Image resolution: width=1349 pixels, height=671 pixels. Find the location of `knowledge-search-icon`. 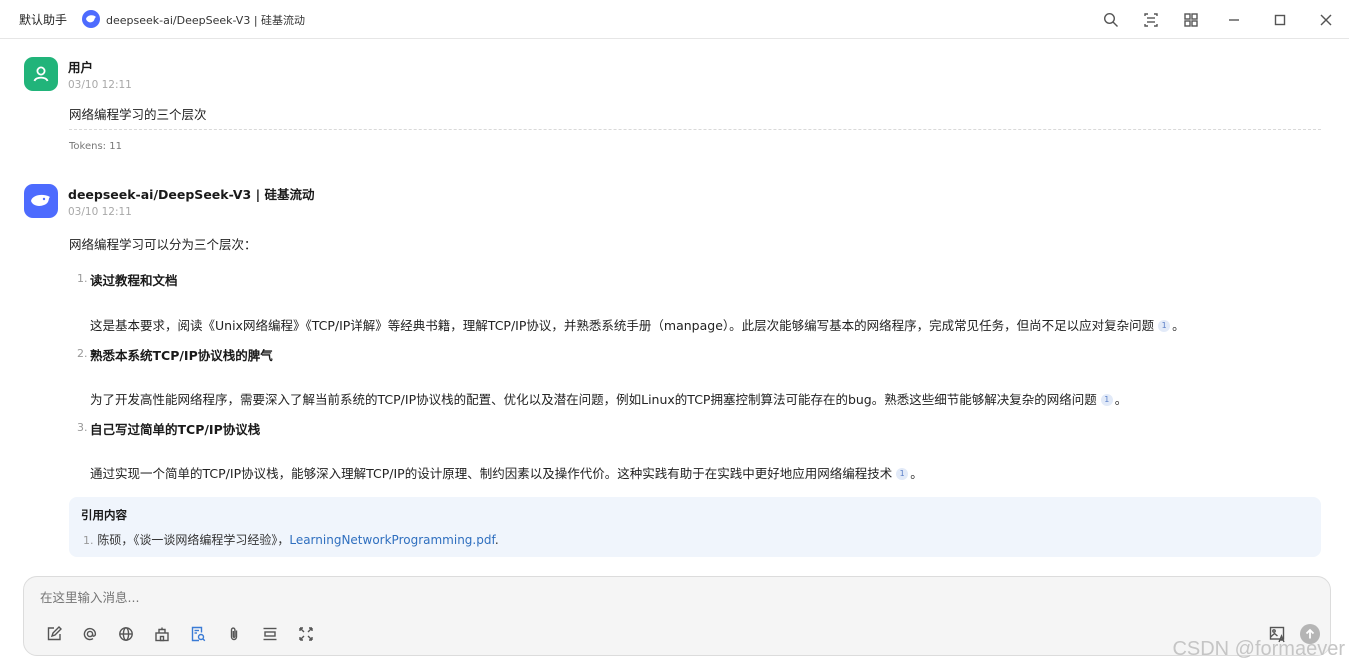

knowledge-search-icon is located at coordinates (198, 634).